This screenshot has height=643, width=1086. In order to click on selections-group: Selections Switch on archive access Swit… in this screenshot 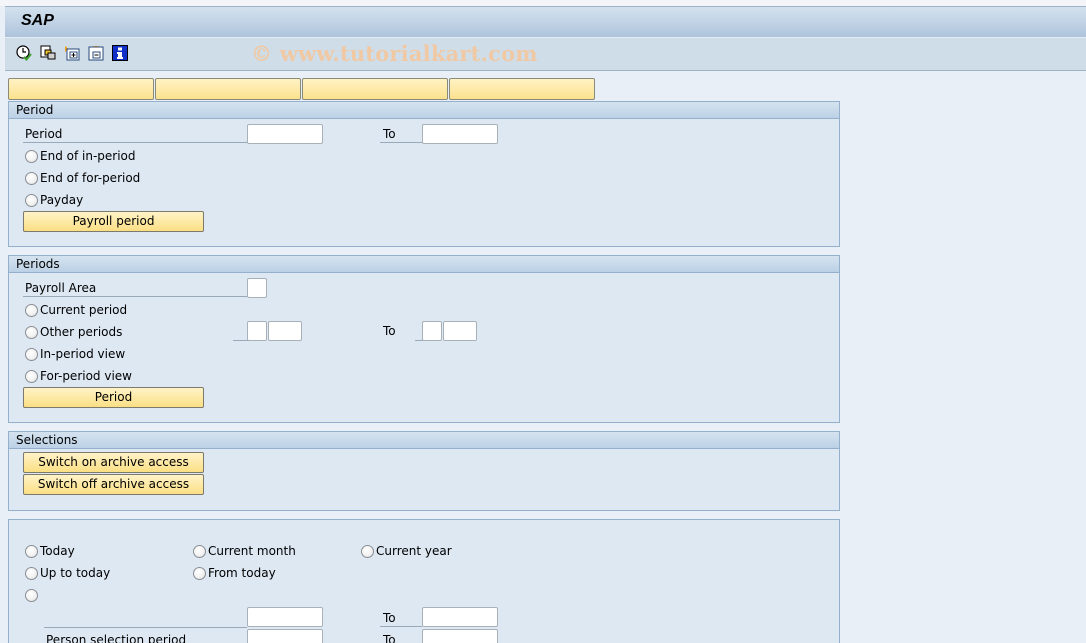, I will do `click(424, 471)`.